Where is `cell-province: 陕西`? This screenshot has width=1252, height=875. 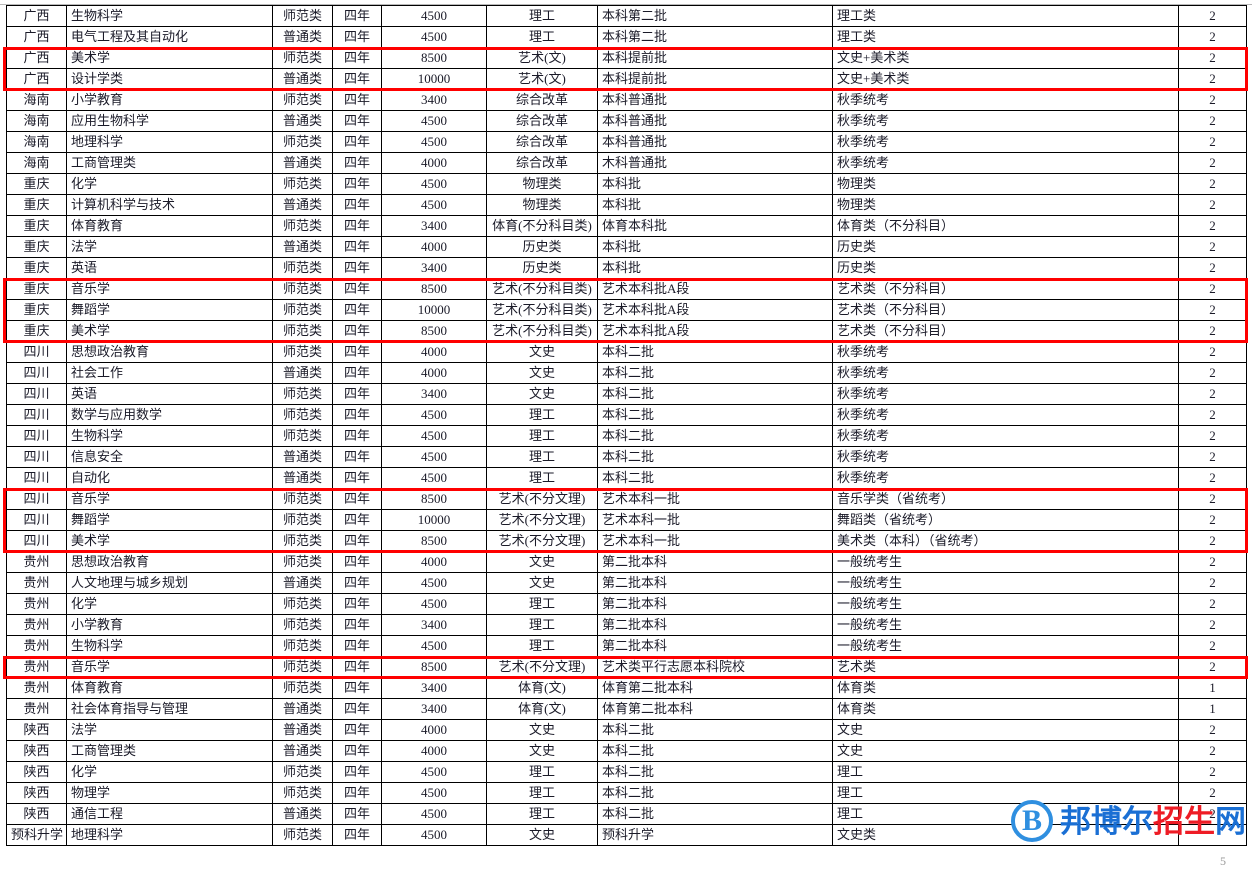 cell-province: 陕西 is located at coordinates (36, 751).